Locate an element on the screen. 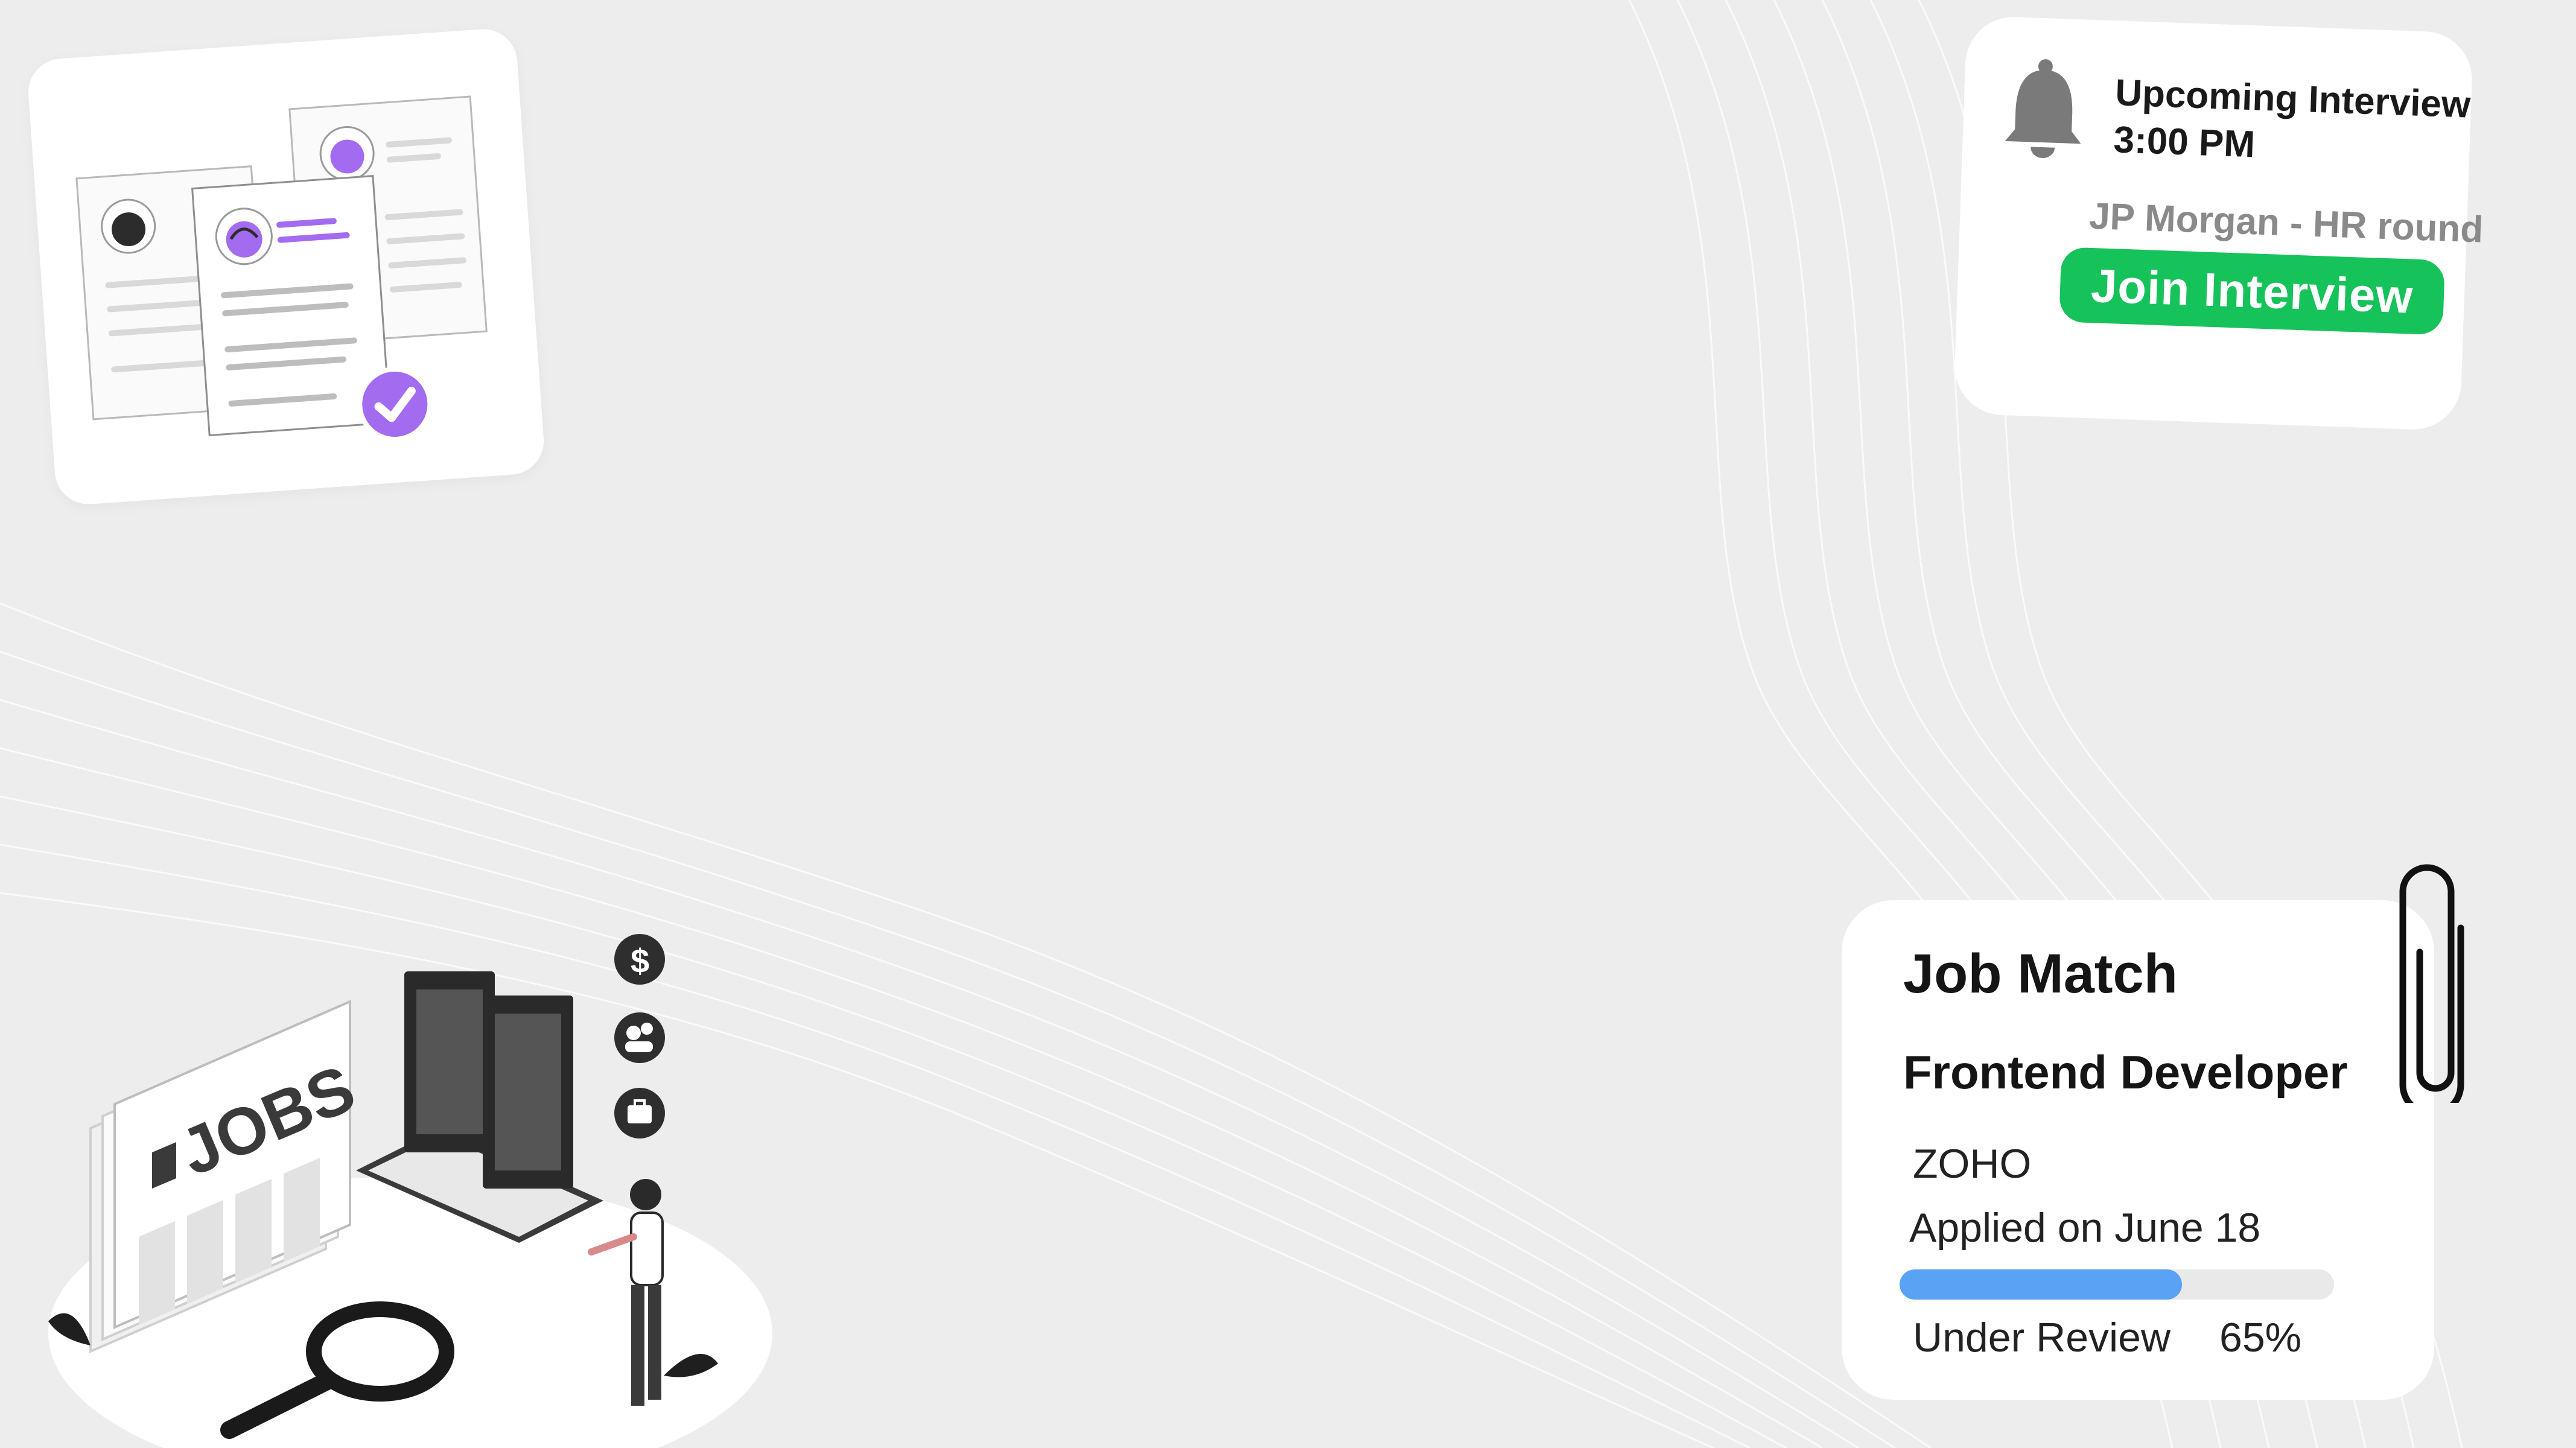 This screenshot has height=1448, width=2576. interview-company-round: JP Morgan - HR round is located at coordinates (2286, 223).